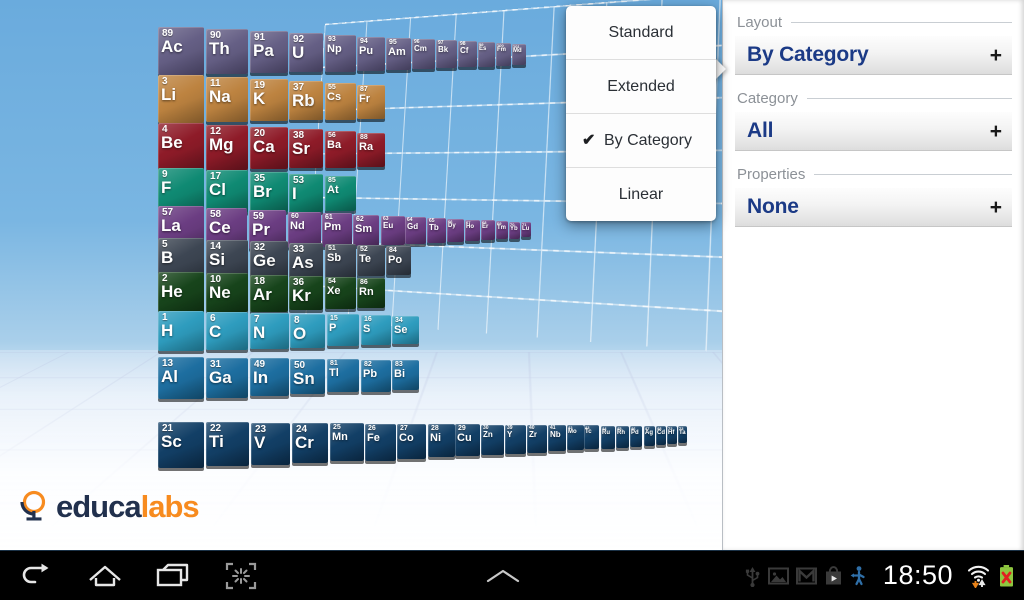 This screenshot has width=1024, height=600. Describe the element at coordinates (446, 54) in the screenshot. I see `element-tile: 97 Bk` at that location.